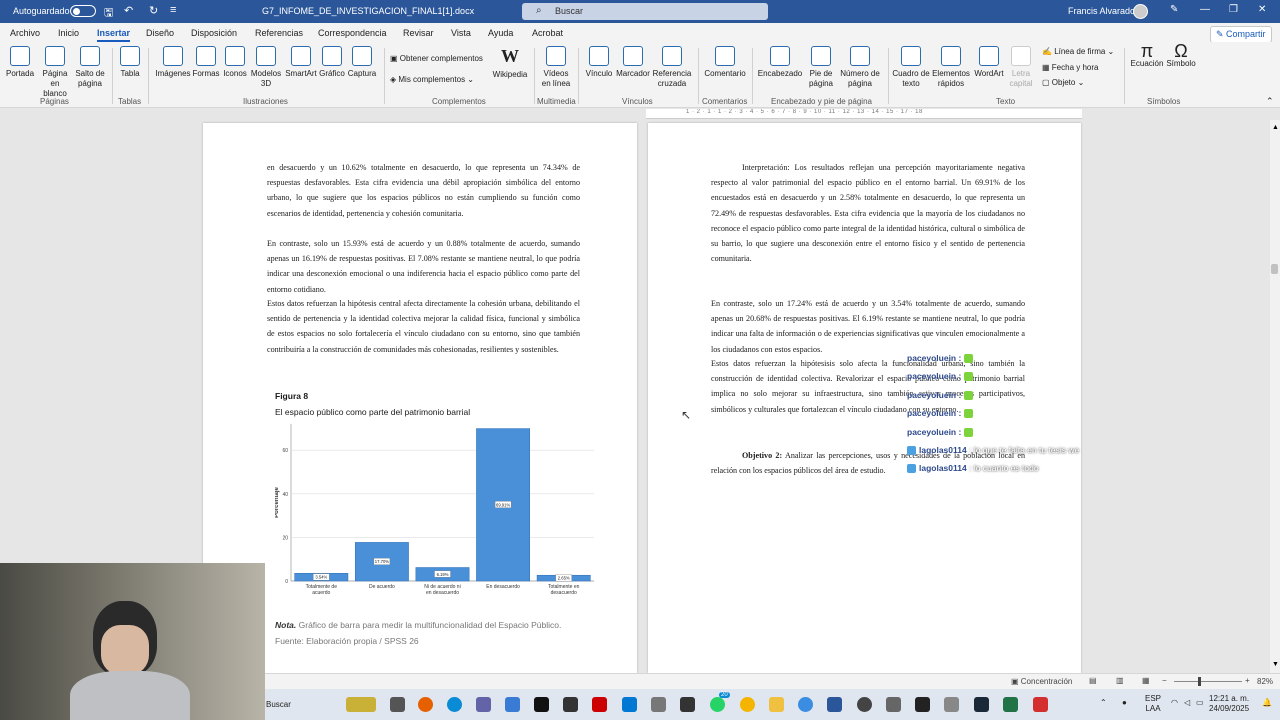 This screenshot has width=1280, height=720. What do you see at coordinates (599, 704) in the screenshot?
I see `app-red-icon` at bounding box center [599, 704].